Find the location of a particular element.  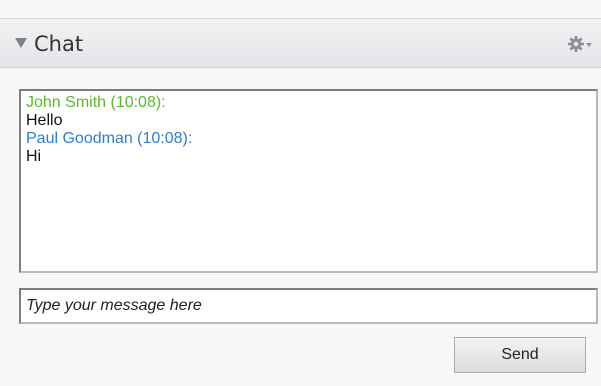

triangle-down-icon is located at coordinates (21, 43).